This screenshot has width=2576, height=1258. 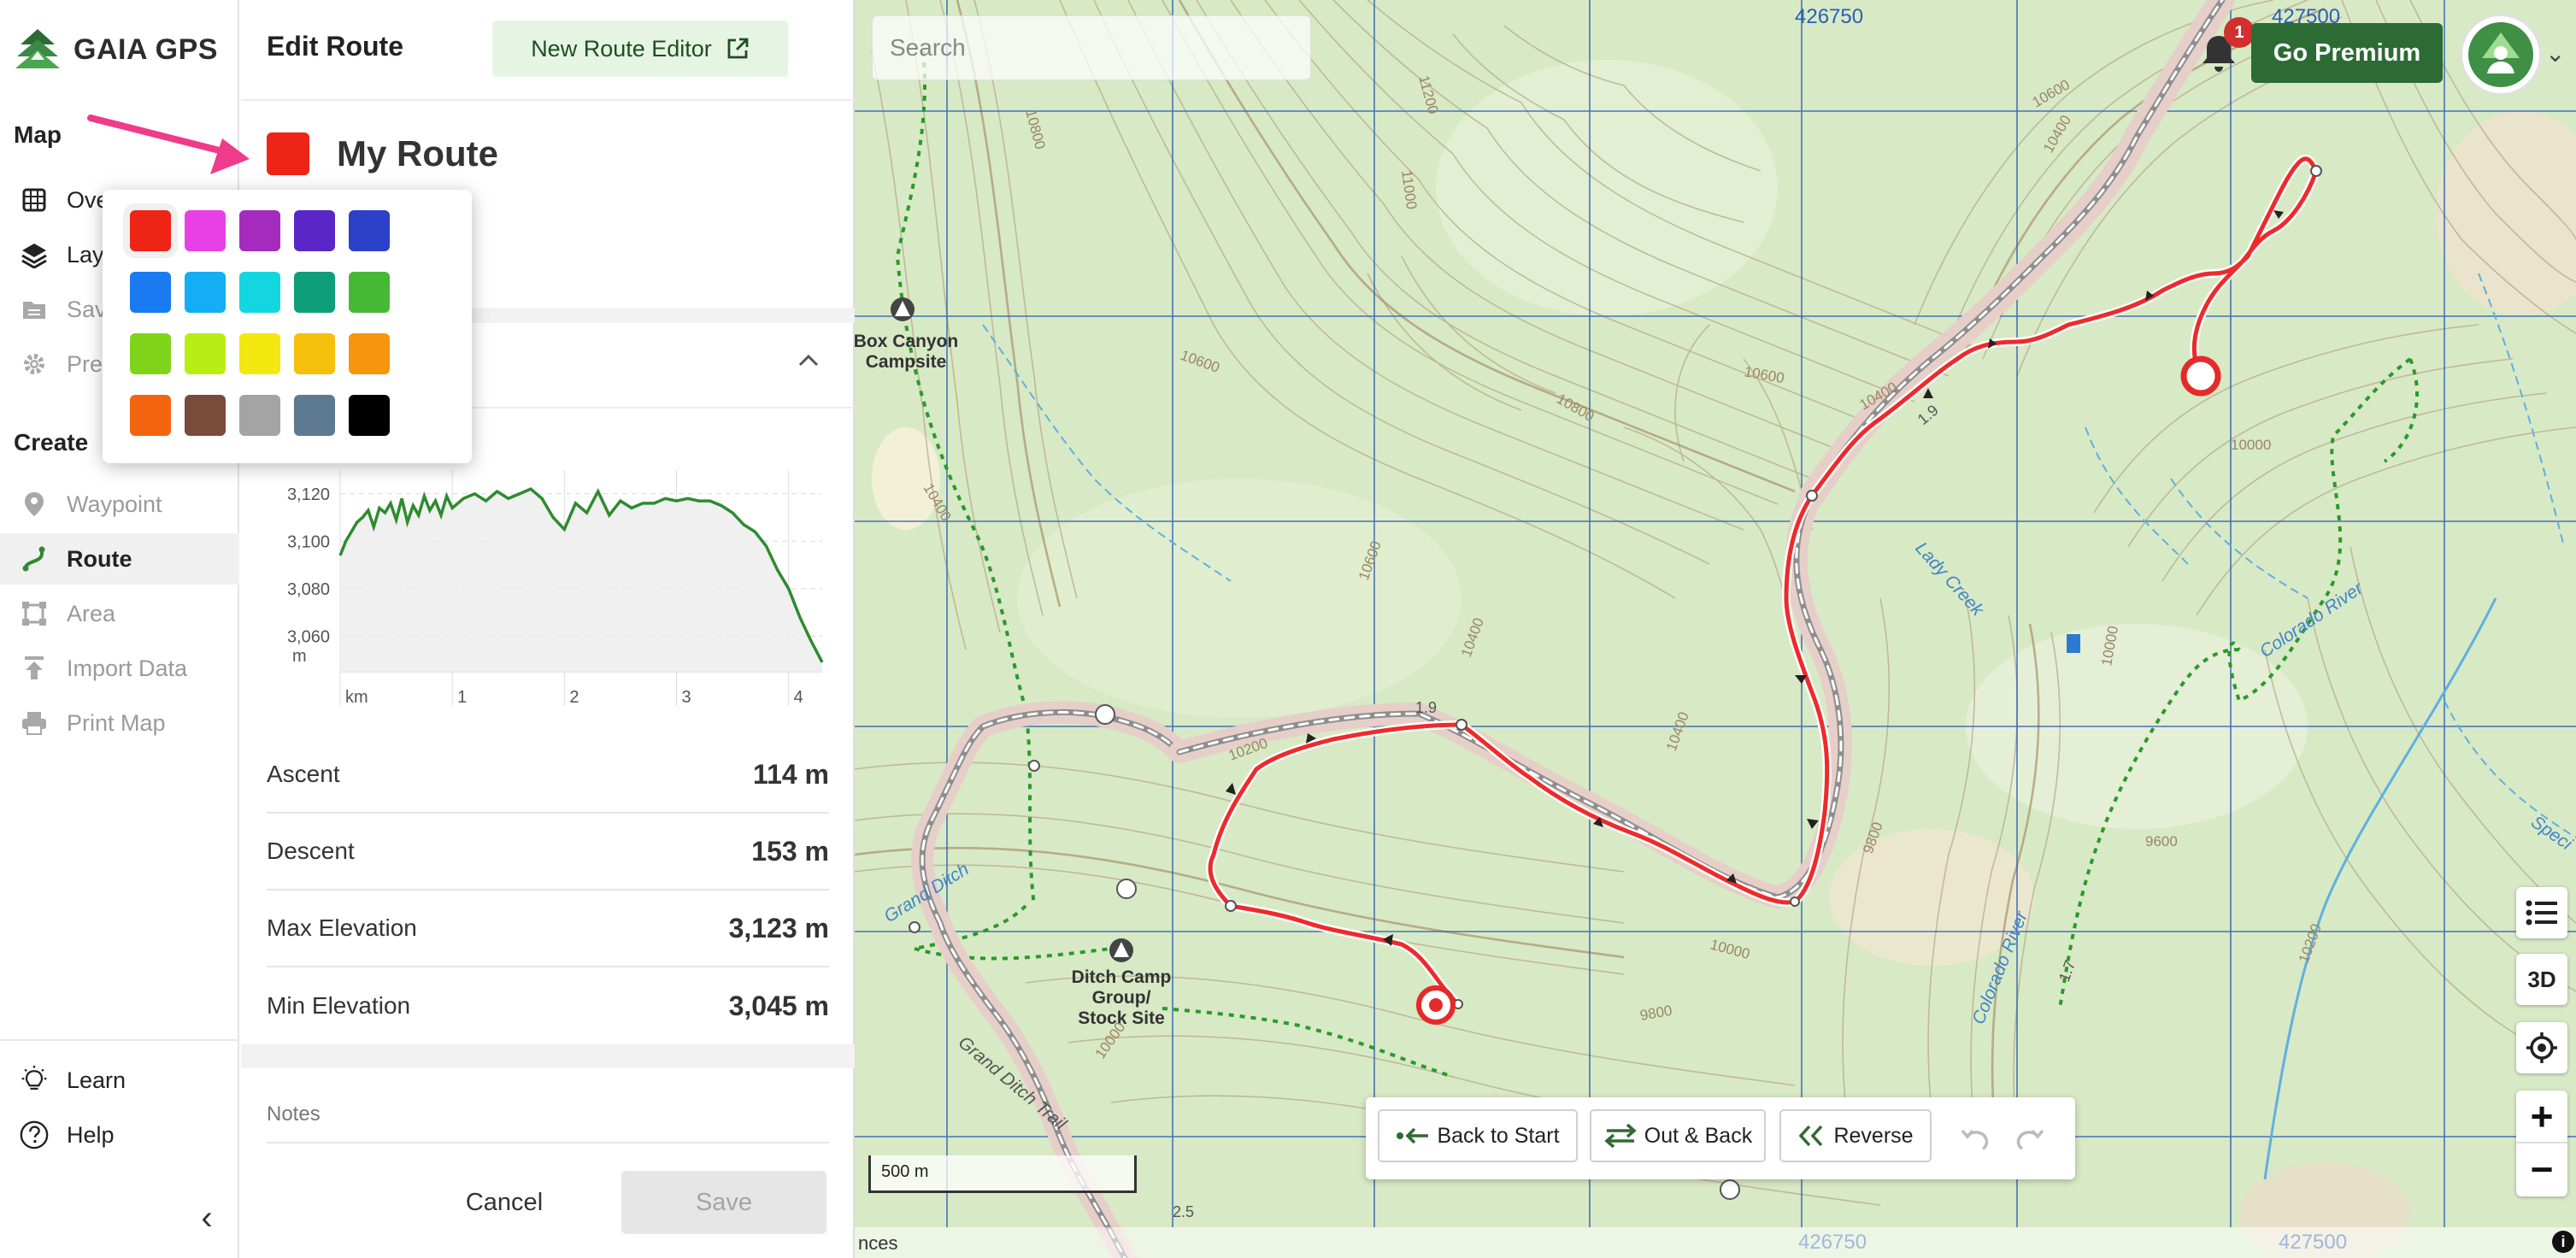 I want to click on route-edit-toolbar: Back to Start Out & Back Reverse, so click(x=1720, y=1138).